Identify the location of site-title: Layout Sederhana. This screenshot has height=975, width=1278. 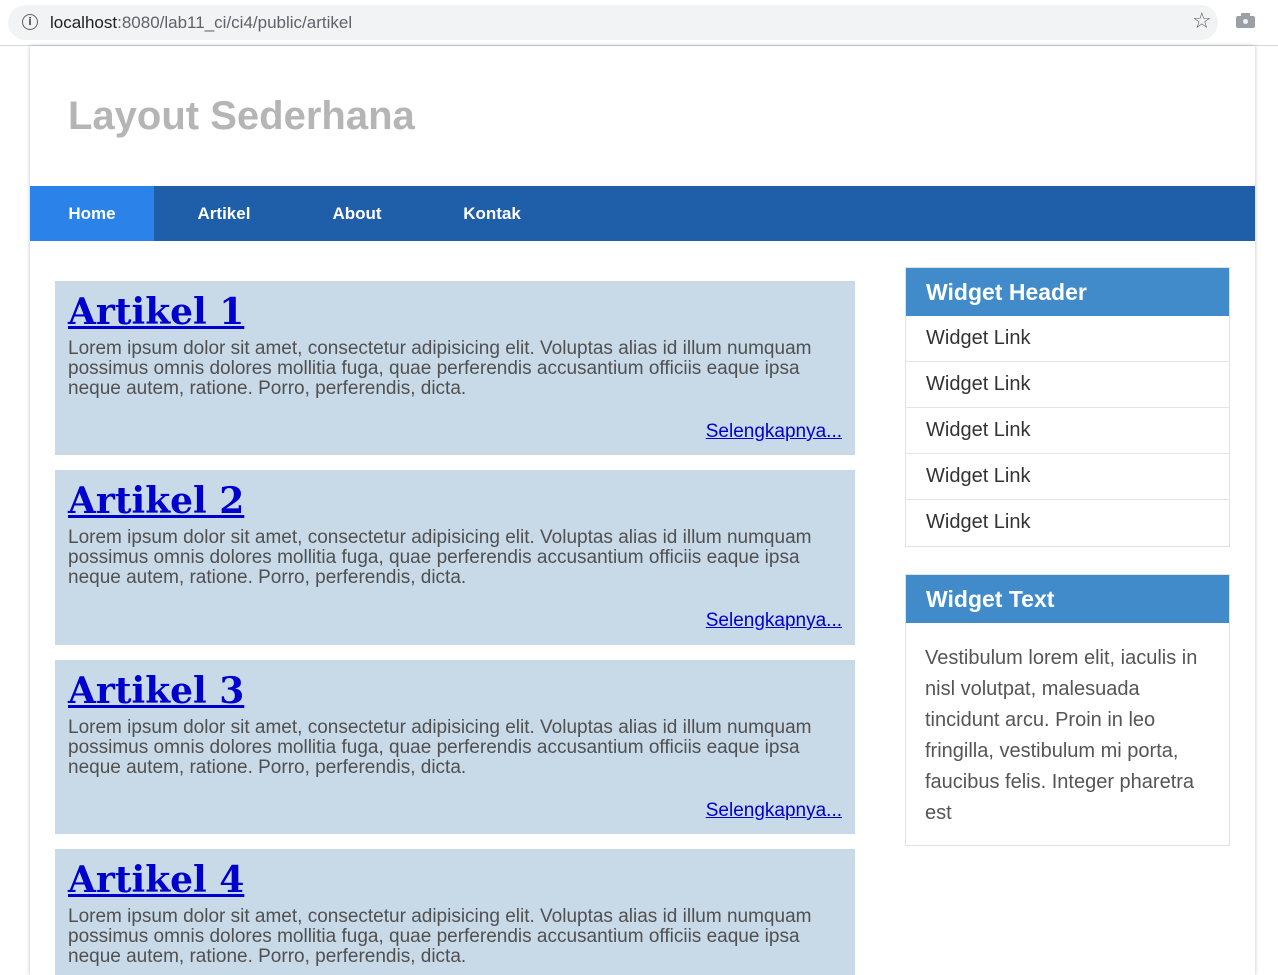
(241, 116).